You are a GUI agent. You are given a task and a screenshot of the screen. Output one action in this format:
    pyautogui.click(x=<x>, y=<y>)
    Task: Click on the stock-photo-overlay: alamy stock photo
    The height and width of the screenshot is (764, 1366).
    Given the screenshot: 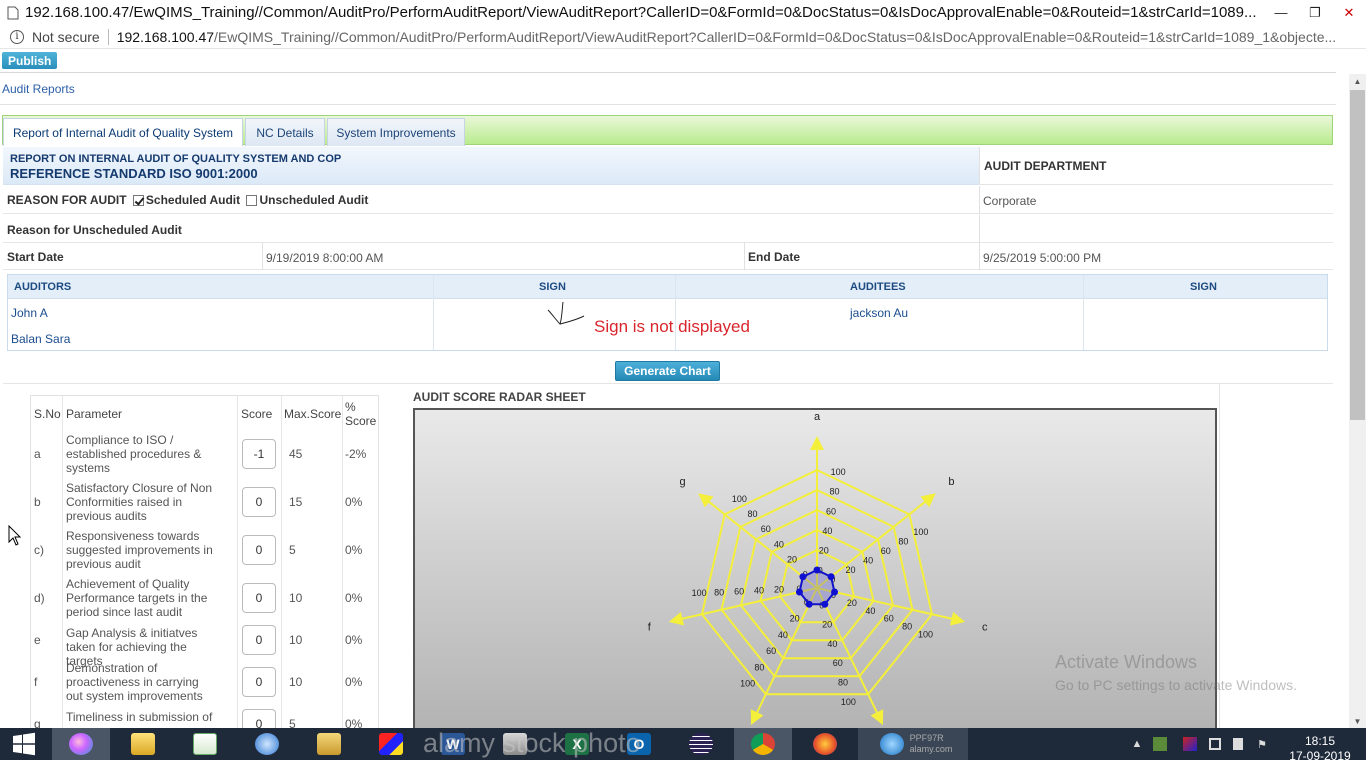 What is the action you would take?
    pyautogui.click(x=532, y=743)
    